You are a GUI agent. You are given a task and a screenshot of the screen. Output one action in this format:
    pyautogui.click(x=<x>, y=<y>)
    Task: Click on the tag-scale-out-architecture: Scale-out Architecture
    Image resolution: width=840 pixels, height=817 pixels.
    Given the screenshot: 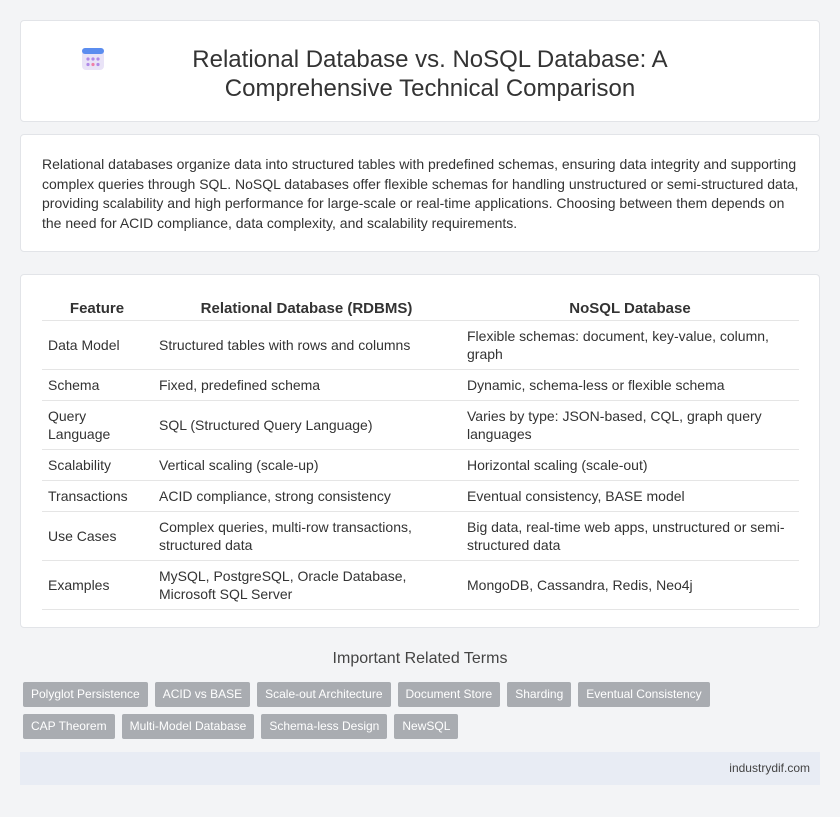 What is the action you would take?
    pyautogui.click(x=324, y=694)
    